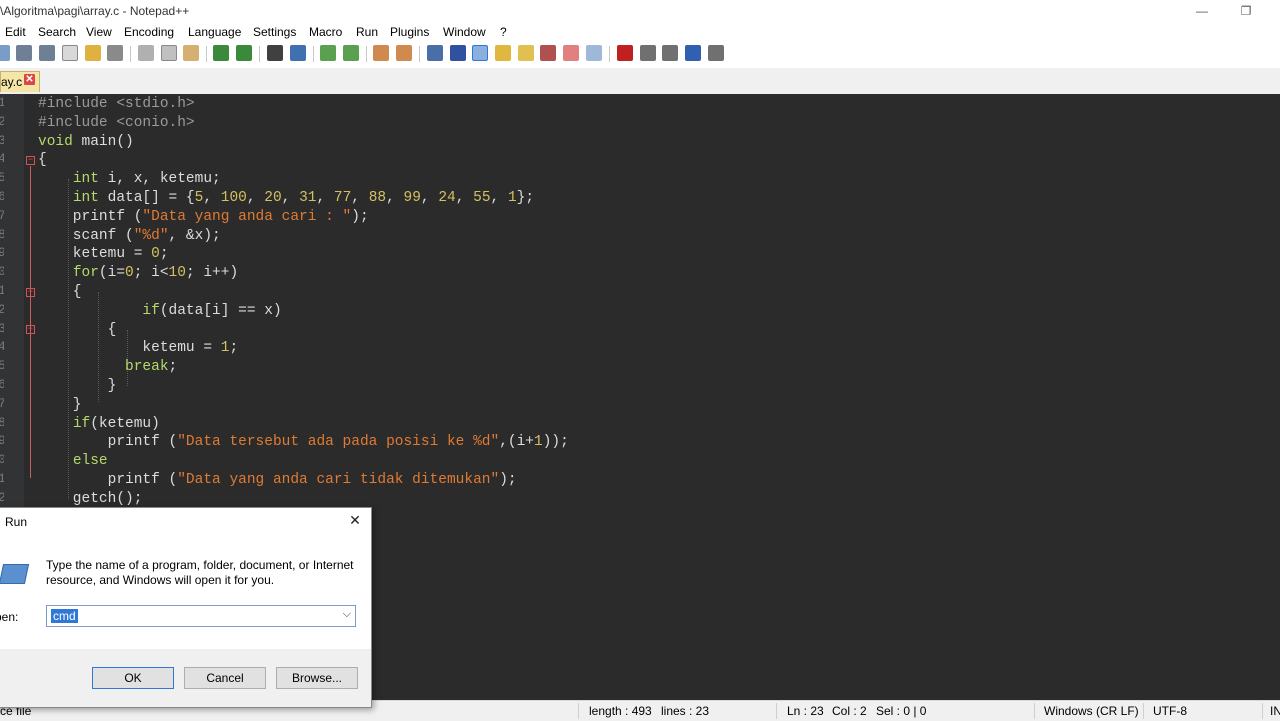  Describe the element at coordinates (716, 53) in the screenshot. I see `save-macro-icon` at that location.